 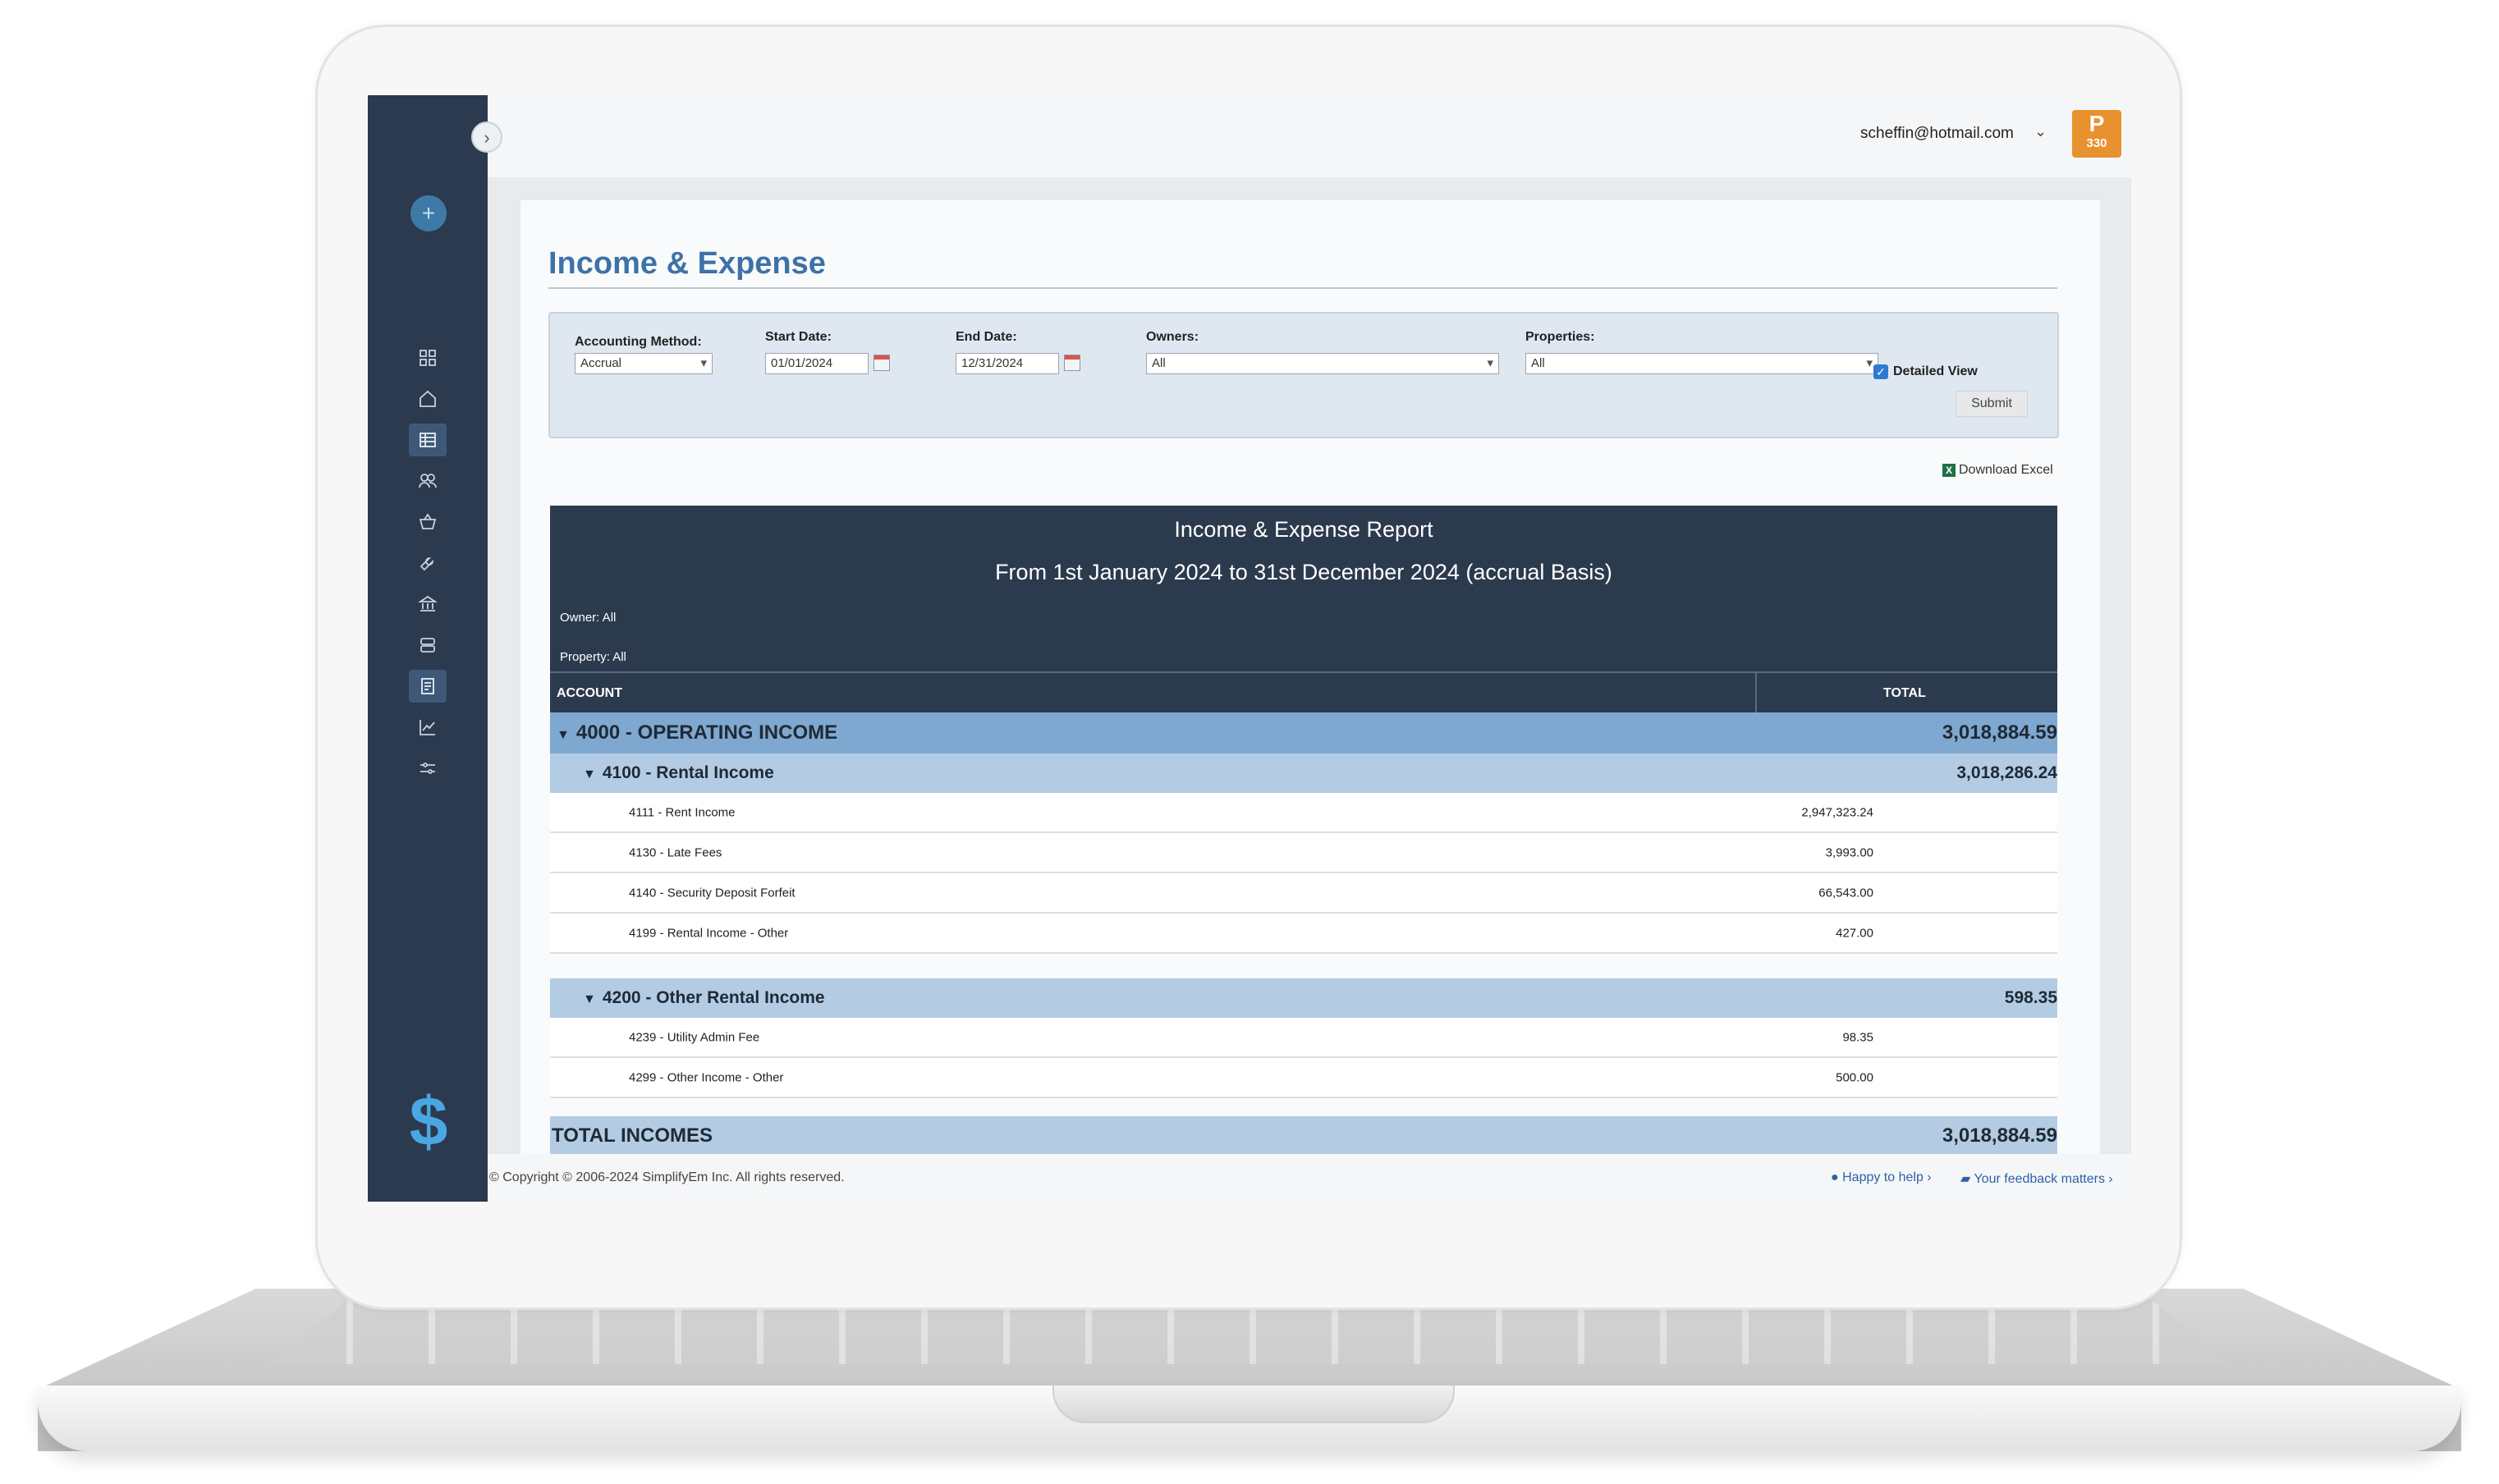 What do you see at coordinates (798, 337) in the screenshot?
I see `start-date-label: Start Date:` at bounding box center [798, 337].